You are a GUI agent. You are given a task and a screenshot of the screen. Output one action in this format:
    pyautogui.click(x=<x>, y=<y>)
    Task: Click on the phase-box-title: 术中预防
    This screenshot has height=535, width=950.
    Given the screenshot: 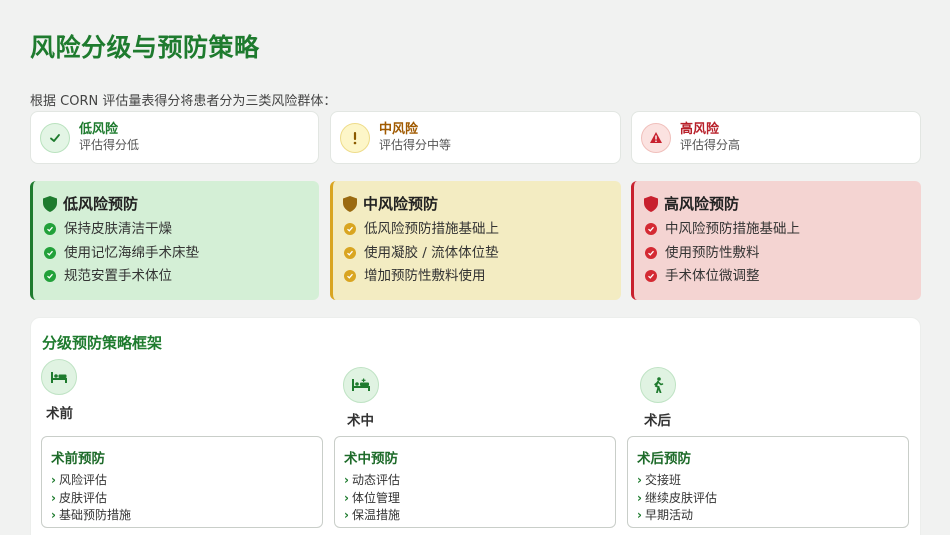 What is the action you would take?
    pyautogui.click(x=371, y=459)
    